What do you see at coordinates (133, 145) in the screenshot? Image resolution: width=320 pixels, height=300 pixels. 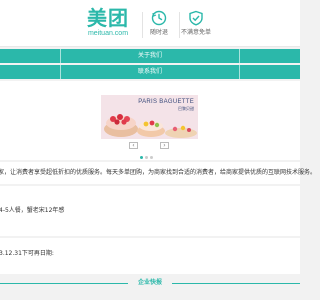 I see `carousel-prev-button: ‹` at bounding box center [133, 145].